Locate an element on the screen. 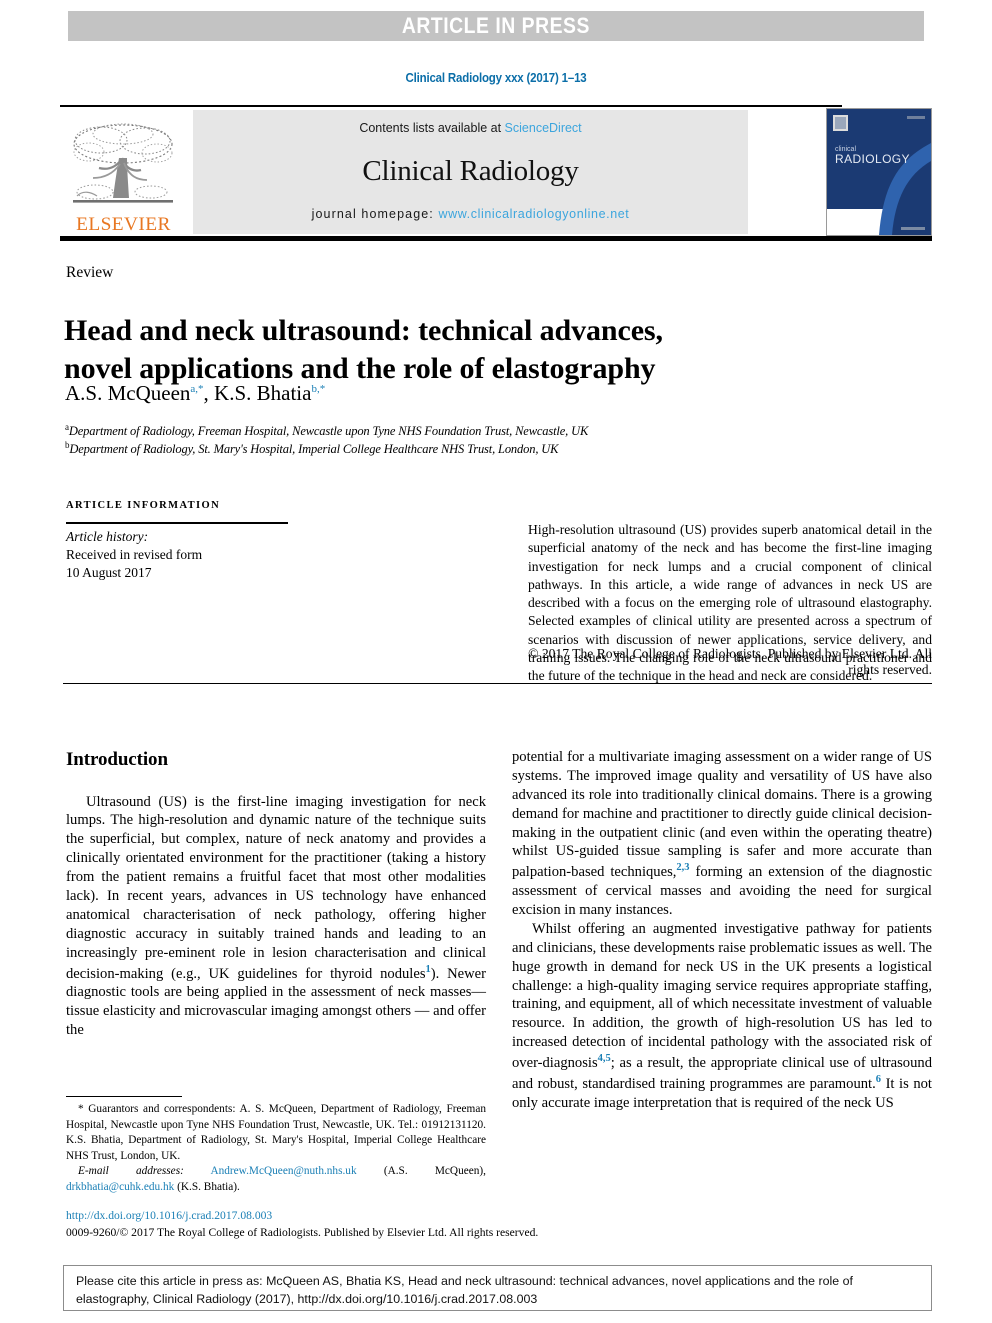 Image resolution: width=992 pixels, height=1323 pixels. cover-artwork: clinical RADIOLOGY is located at coordinates (879, 172).